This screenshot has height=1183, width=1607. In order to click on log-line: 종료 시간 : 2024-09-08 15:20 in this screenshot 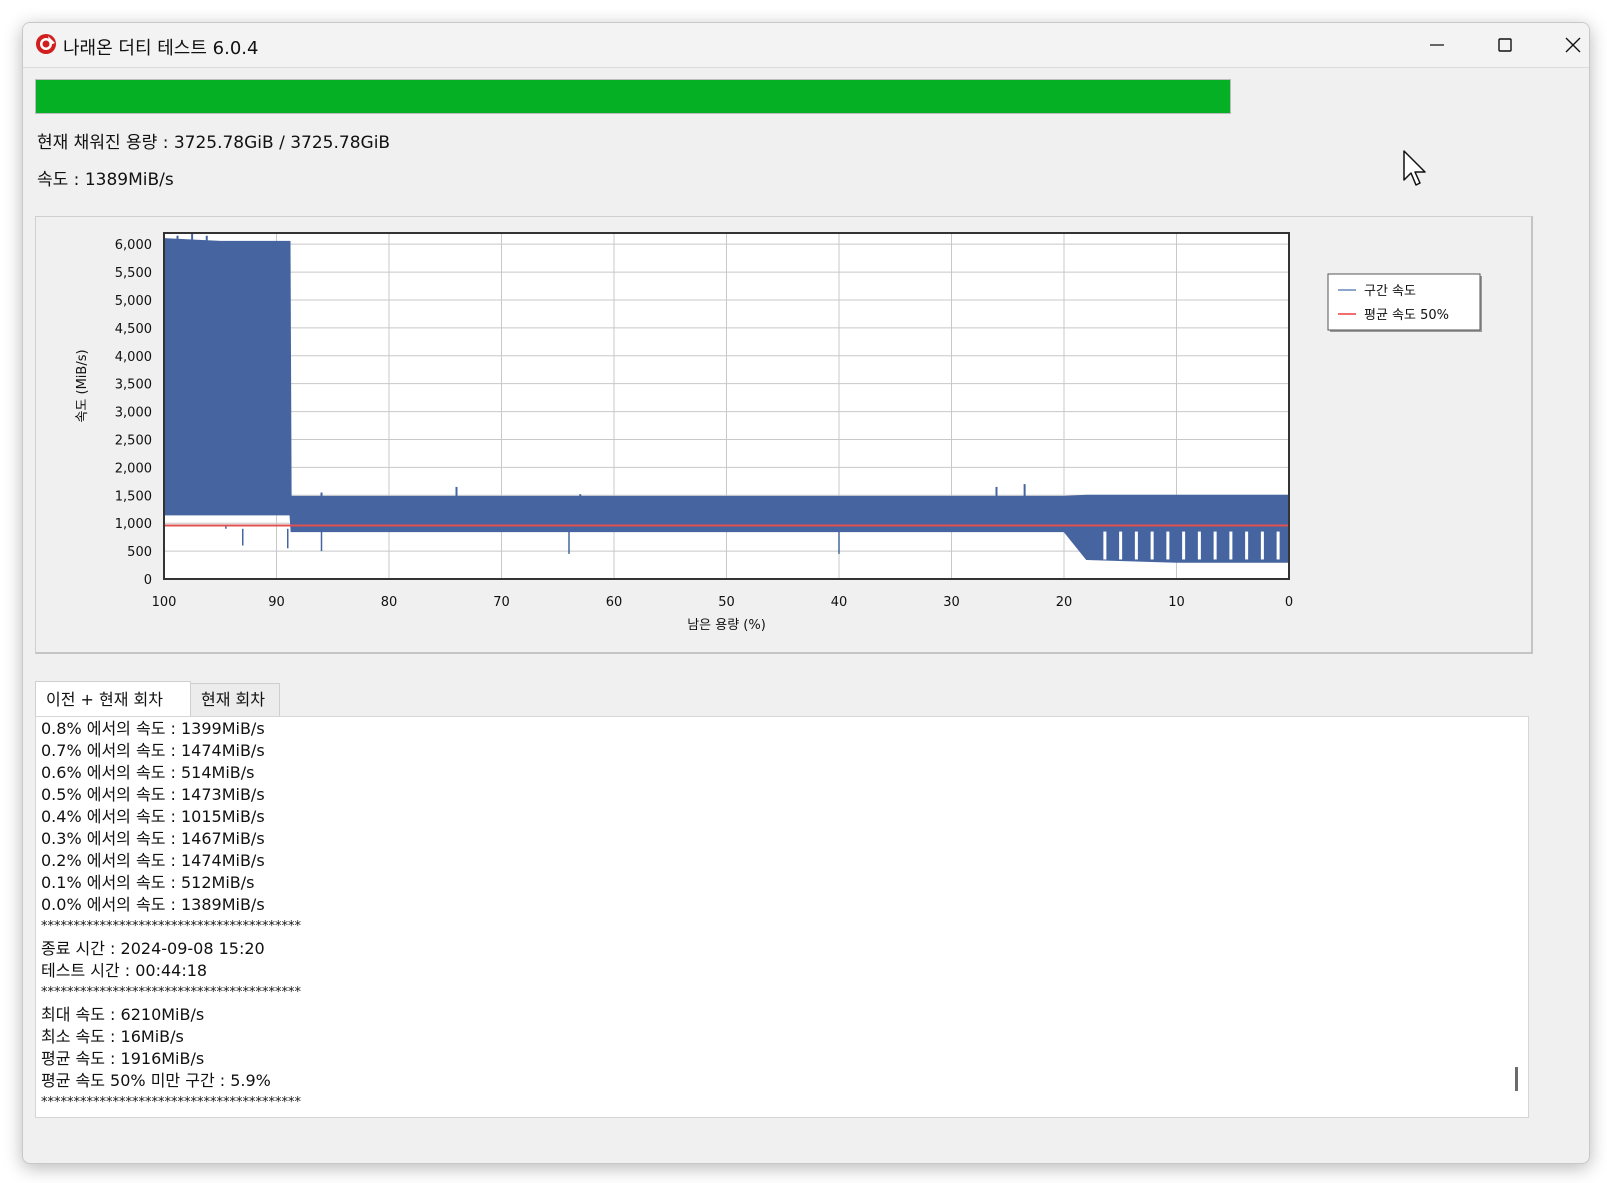, I will do `click(153, 948)`.